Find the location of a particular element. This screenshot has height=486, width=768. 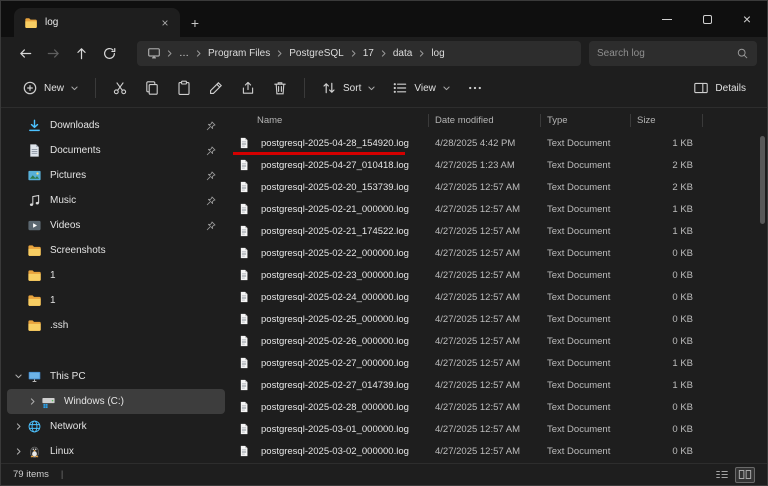

tab-log: log × is located at coordinates (97, 22).